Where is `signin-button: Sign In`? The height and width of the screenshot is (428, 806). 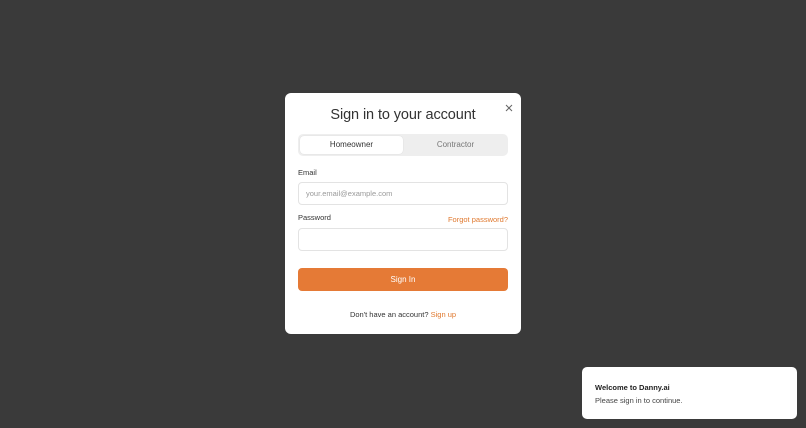 signin-button: Sign In is located at coordinates (403, 279).